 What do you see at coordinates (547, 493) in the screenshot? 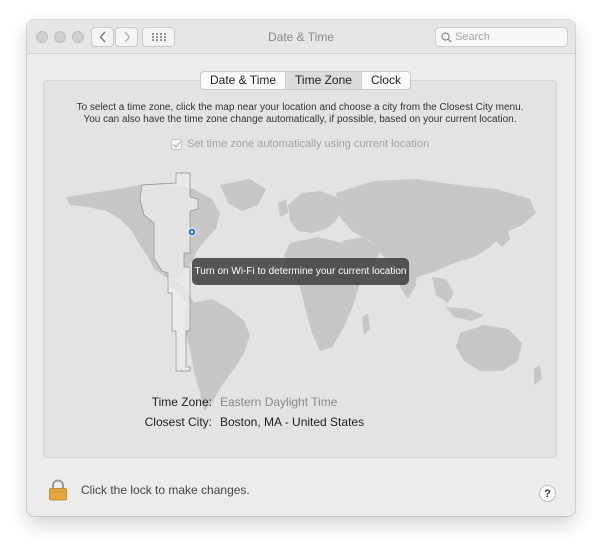
I see `help-button: ?` at bounding box center [547, 493].